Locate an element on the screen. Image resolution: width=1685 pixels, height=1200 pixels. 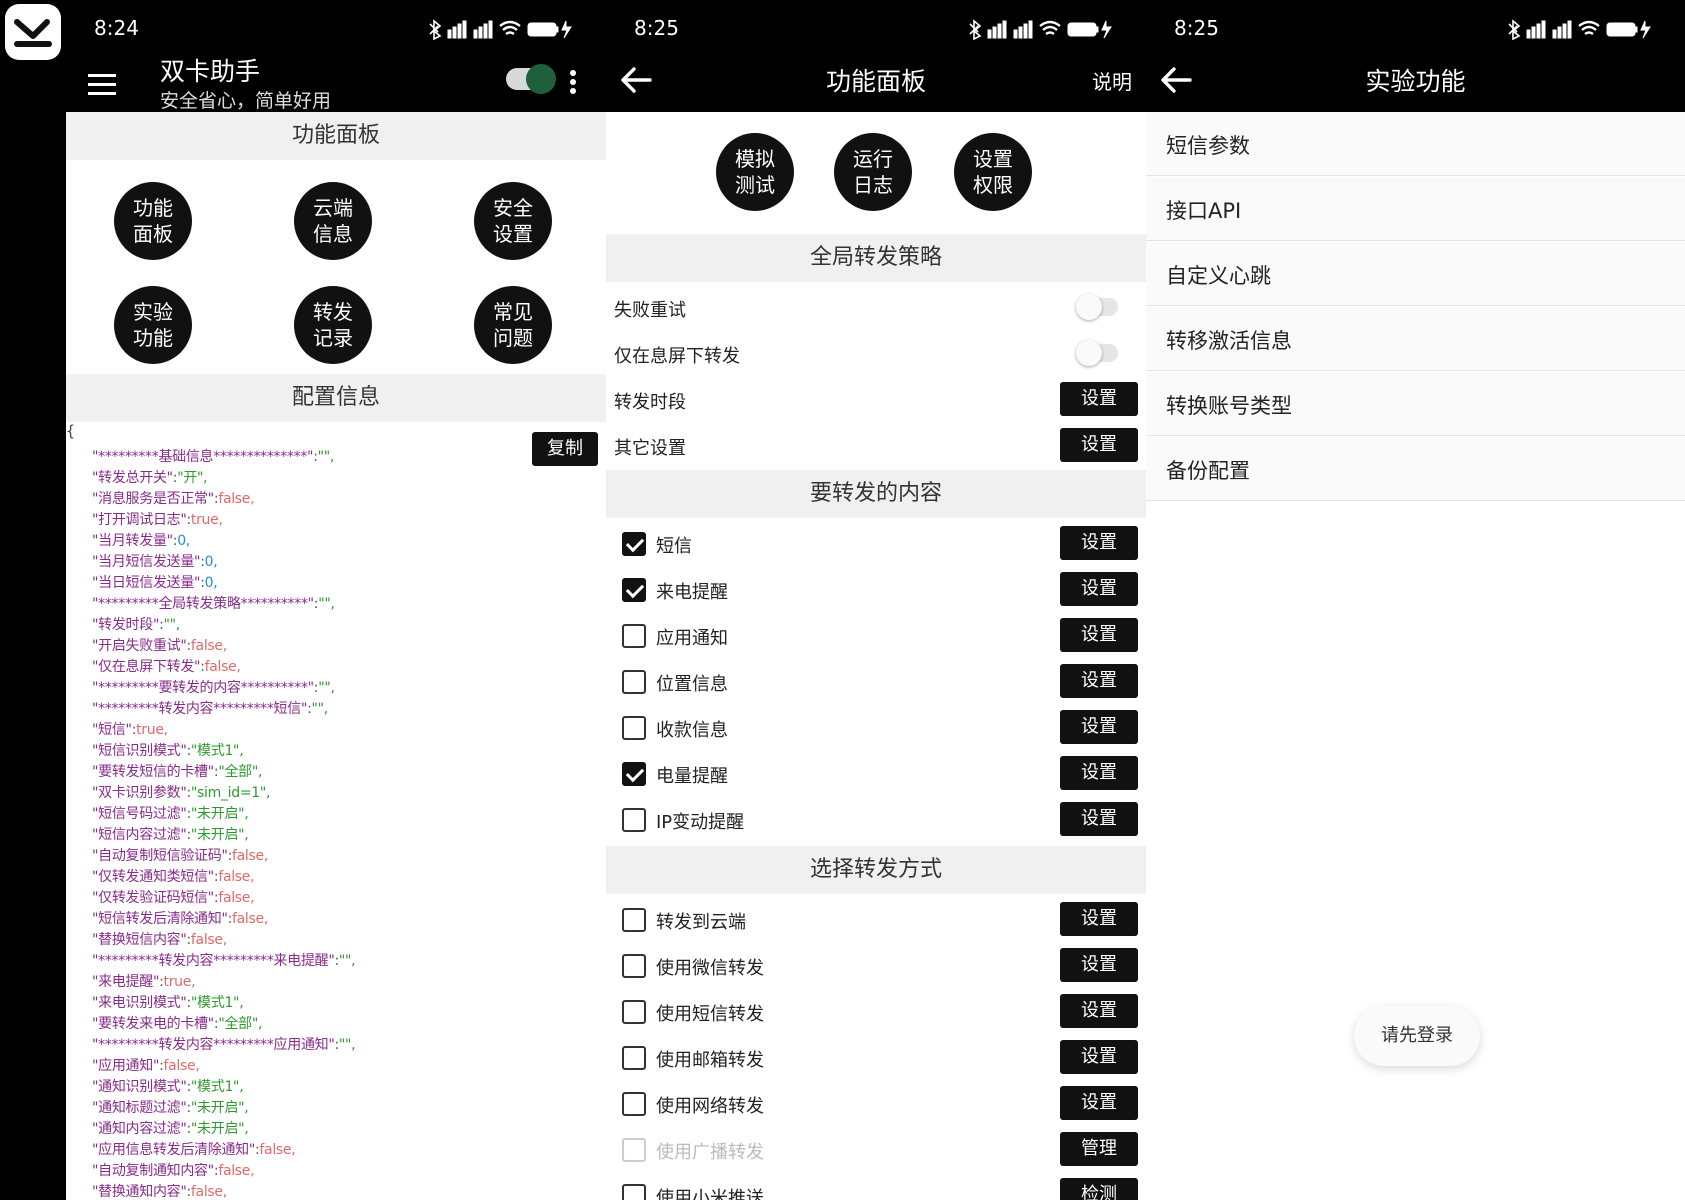
grid-button-2: 安全 设置 is located at coordinates (513, 221).